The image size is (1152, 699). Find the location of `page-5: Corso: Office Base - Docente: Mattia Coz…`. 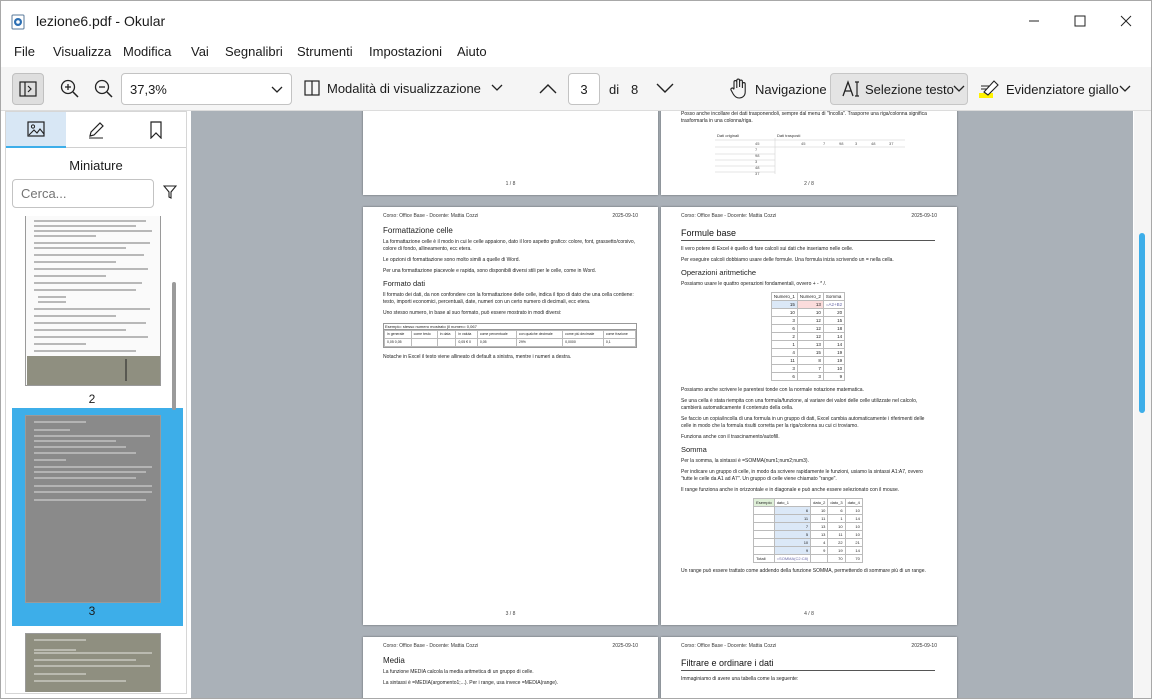

page-5: Corso: Office Base - Docente: Mattia Coz… is located at coordinates (510, 667).